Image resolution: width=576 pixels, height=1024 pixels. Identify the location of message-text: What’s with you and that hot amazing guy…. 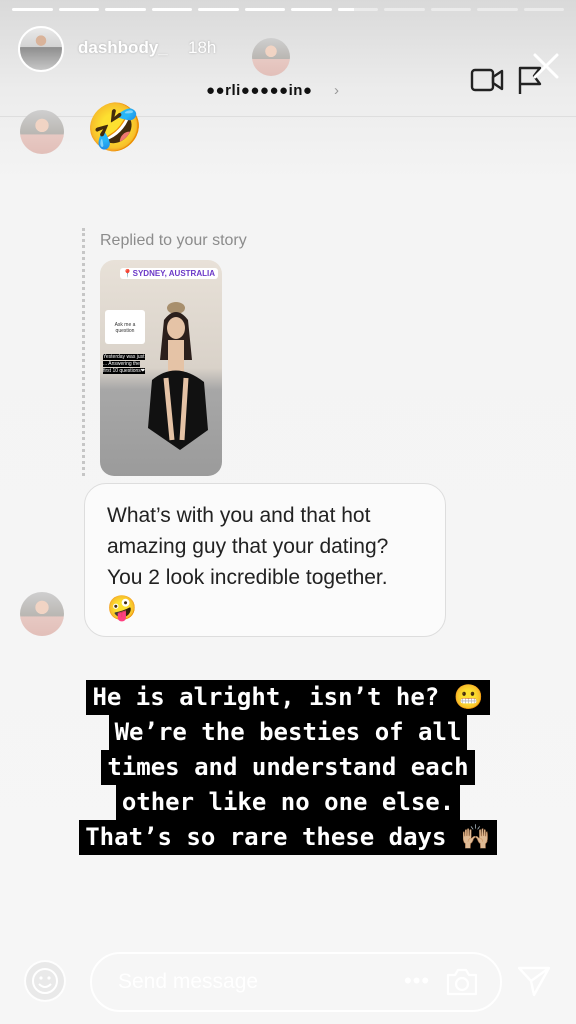
(248, 546).